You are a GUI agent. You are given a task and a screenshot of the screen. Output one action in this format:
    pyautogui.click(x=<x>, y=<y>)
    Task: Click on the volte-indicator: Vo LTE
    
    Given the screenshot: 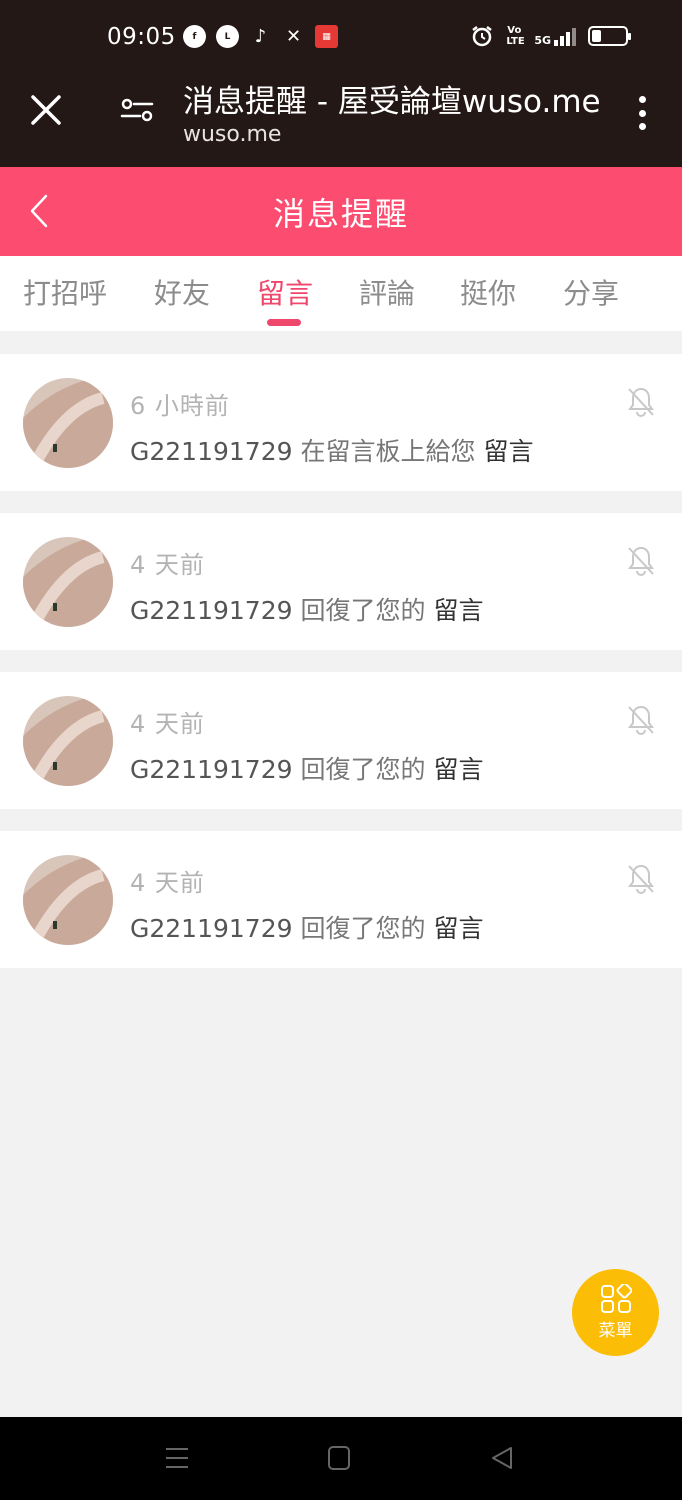 What is the action you would take?
    pyautogui.click(x=515, y=36)
    